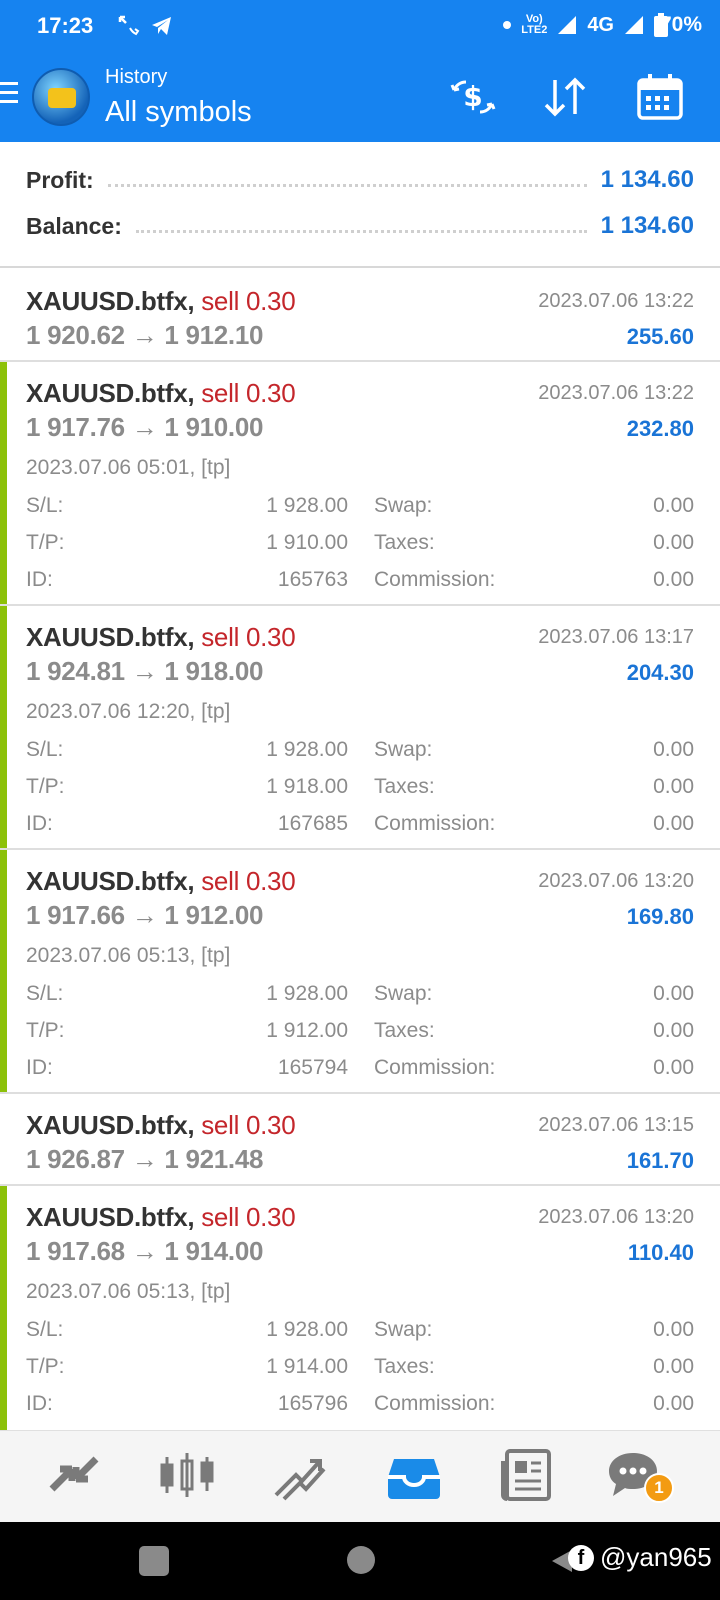 The image size is (720, 1600). I want to click on app-logo, so click(61, 97).